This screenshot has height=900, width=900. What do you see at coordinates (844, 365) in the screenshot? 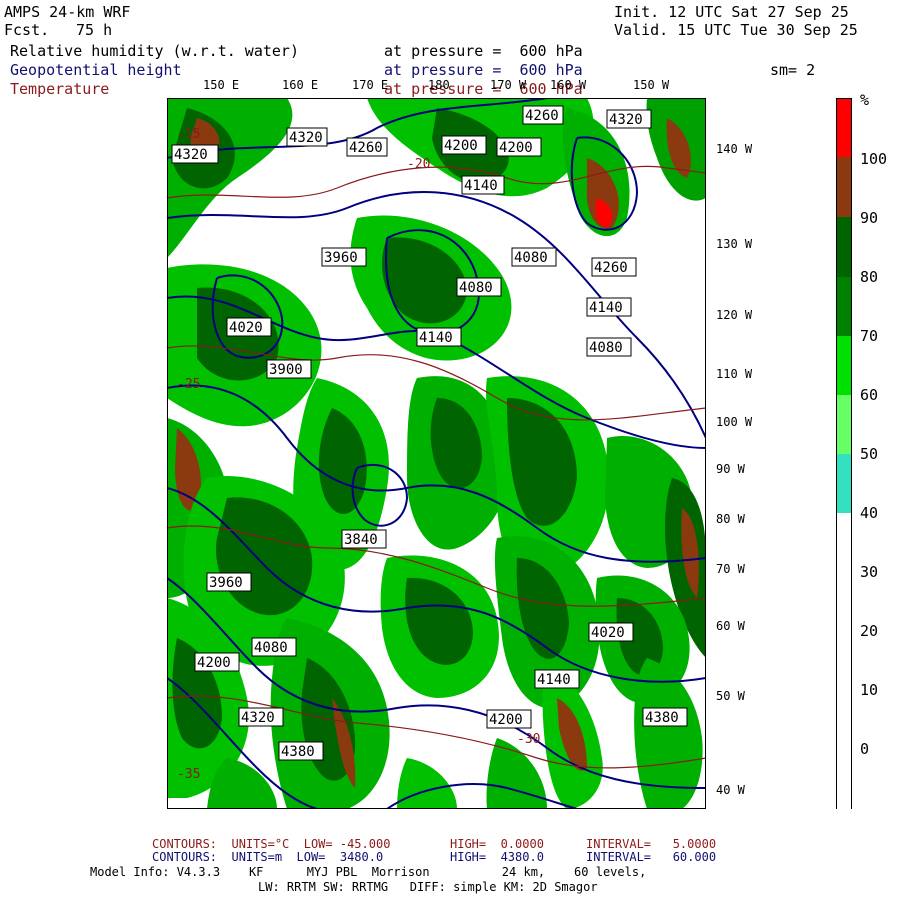
I see `colorbar-segment-brightgreen` at bounding box center [844, 365].